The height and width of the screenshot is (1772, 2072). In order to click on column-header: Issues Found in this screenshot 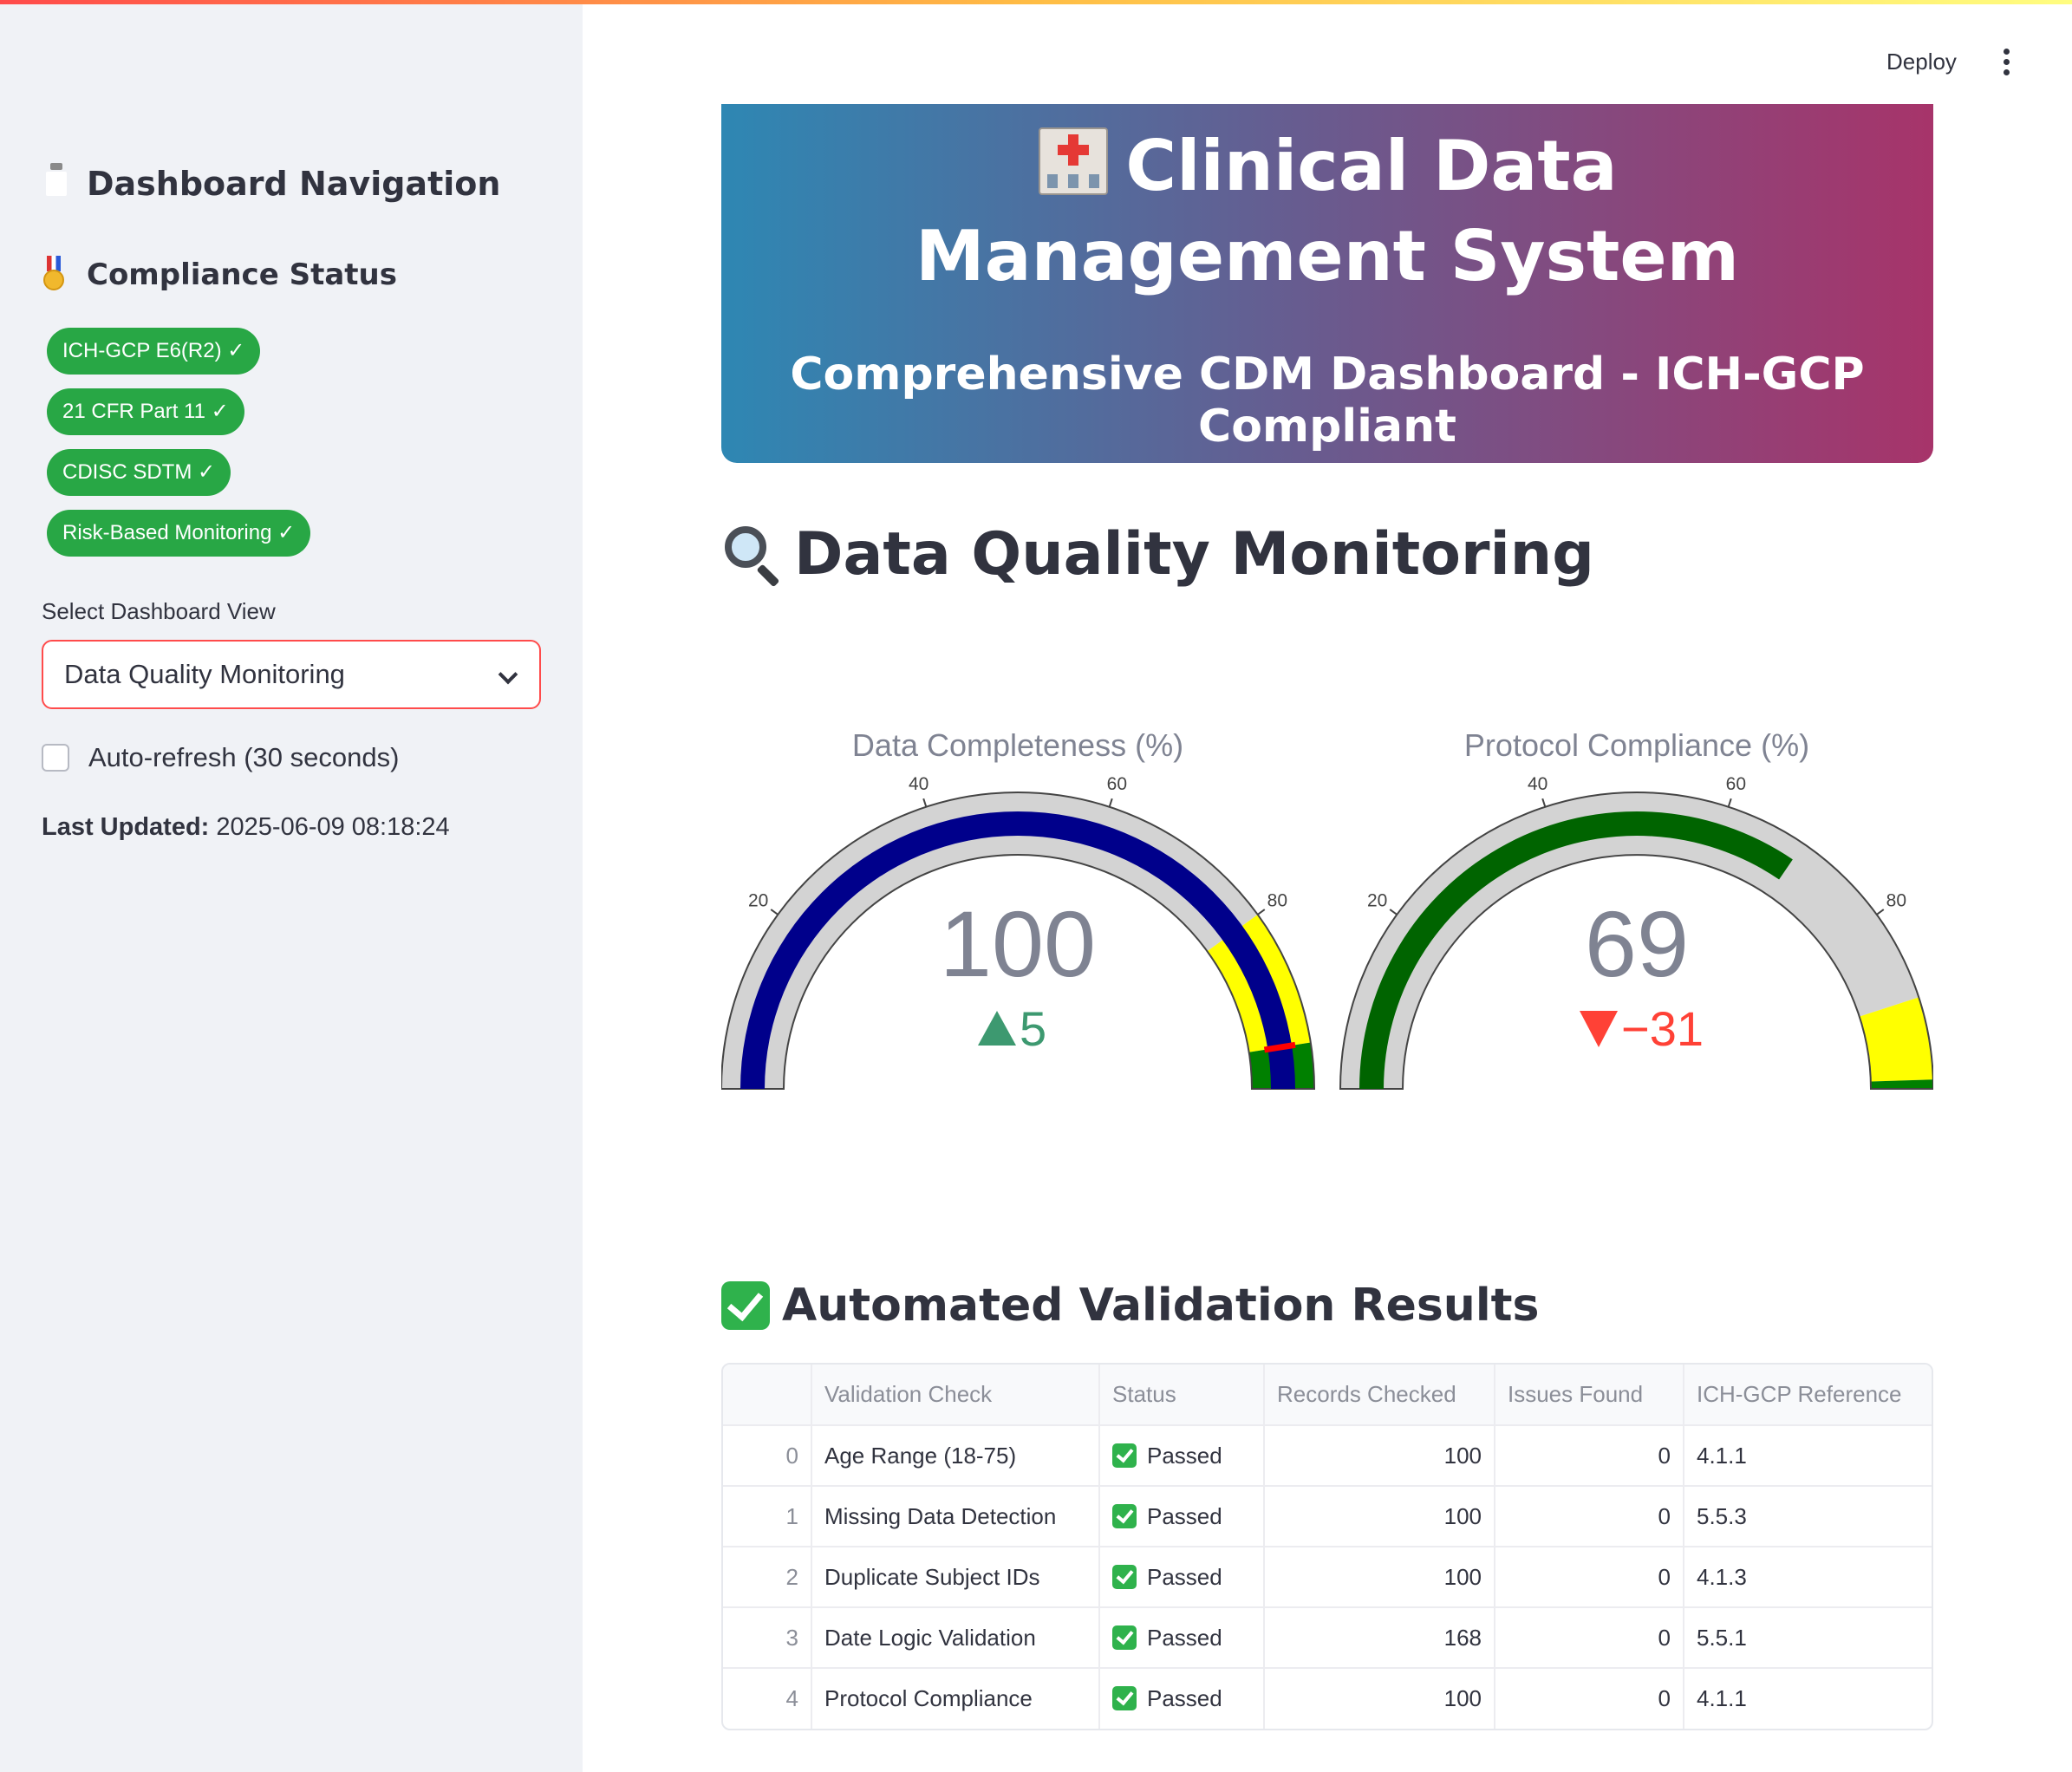, I will do `click(1589, 1395)`.